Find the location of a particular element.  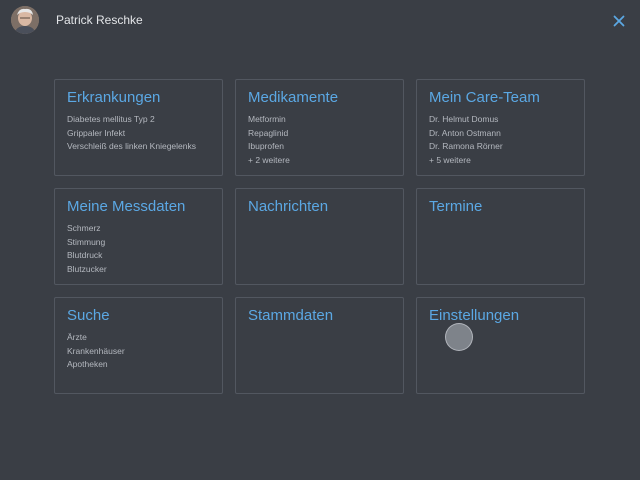

list-item: Metformin is located at coordinates (267, 119).